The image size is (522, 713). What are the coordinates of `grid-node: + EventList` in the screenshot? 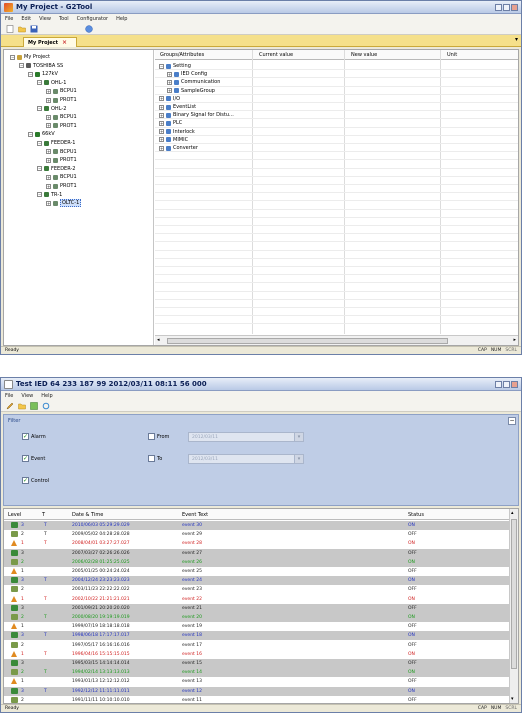 It's located at (177, 107).